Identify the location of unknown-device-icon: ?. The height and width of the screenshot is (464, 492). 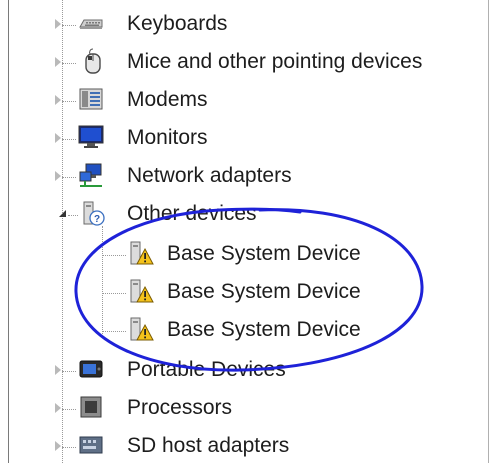
(94, 213).